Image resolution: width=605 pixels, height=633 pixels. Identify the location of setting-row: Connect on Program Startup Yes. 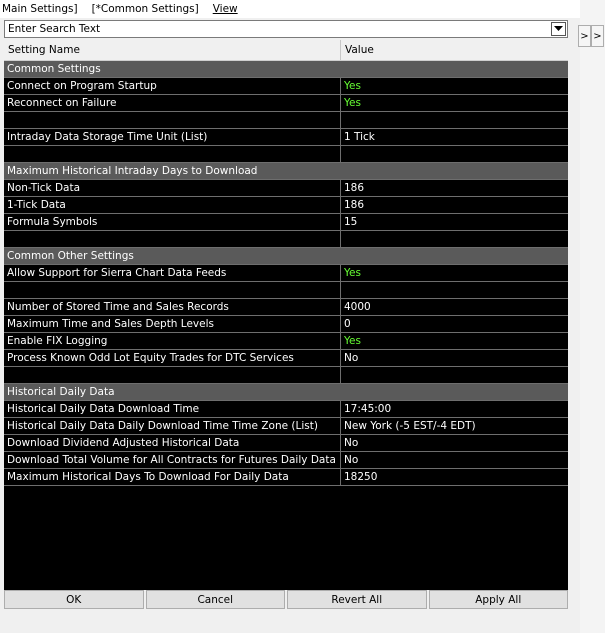
(286, 86).